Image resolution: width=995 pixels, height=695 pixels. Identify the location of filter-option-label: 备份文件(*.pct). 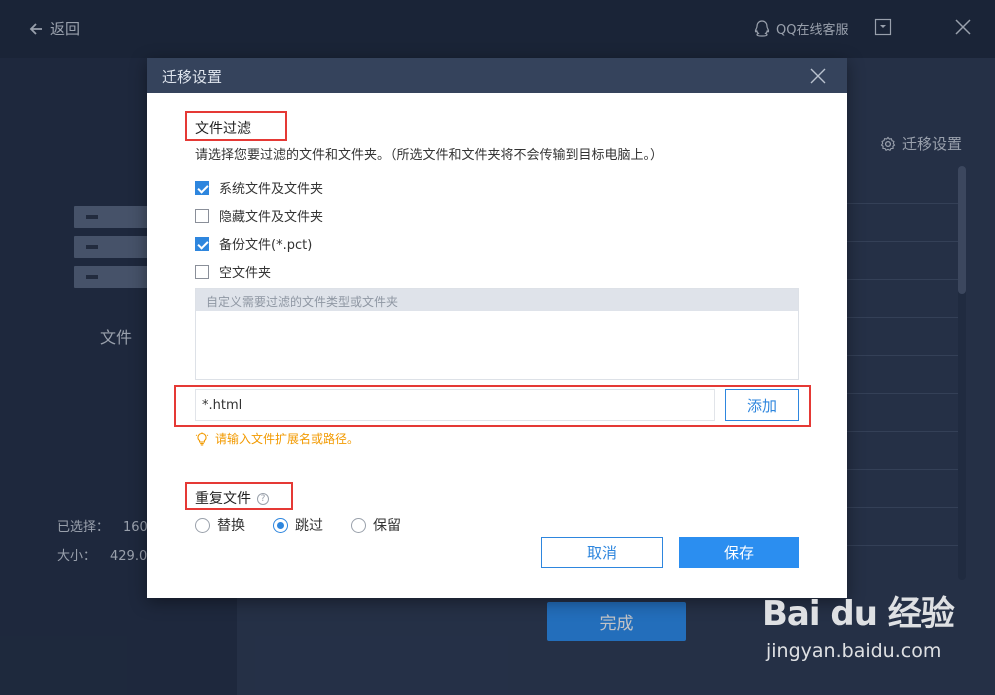
(266, 245).